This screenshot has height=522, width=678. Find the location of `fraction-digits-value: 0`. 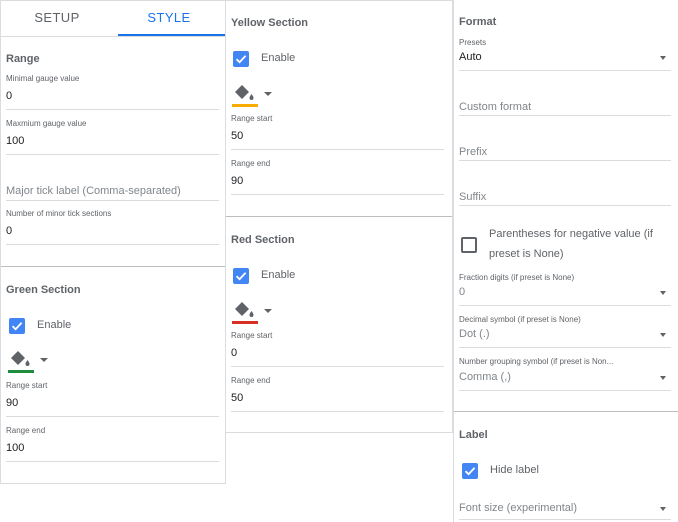

fraction-digits-value: 0 is located at coordinates (462, 292).